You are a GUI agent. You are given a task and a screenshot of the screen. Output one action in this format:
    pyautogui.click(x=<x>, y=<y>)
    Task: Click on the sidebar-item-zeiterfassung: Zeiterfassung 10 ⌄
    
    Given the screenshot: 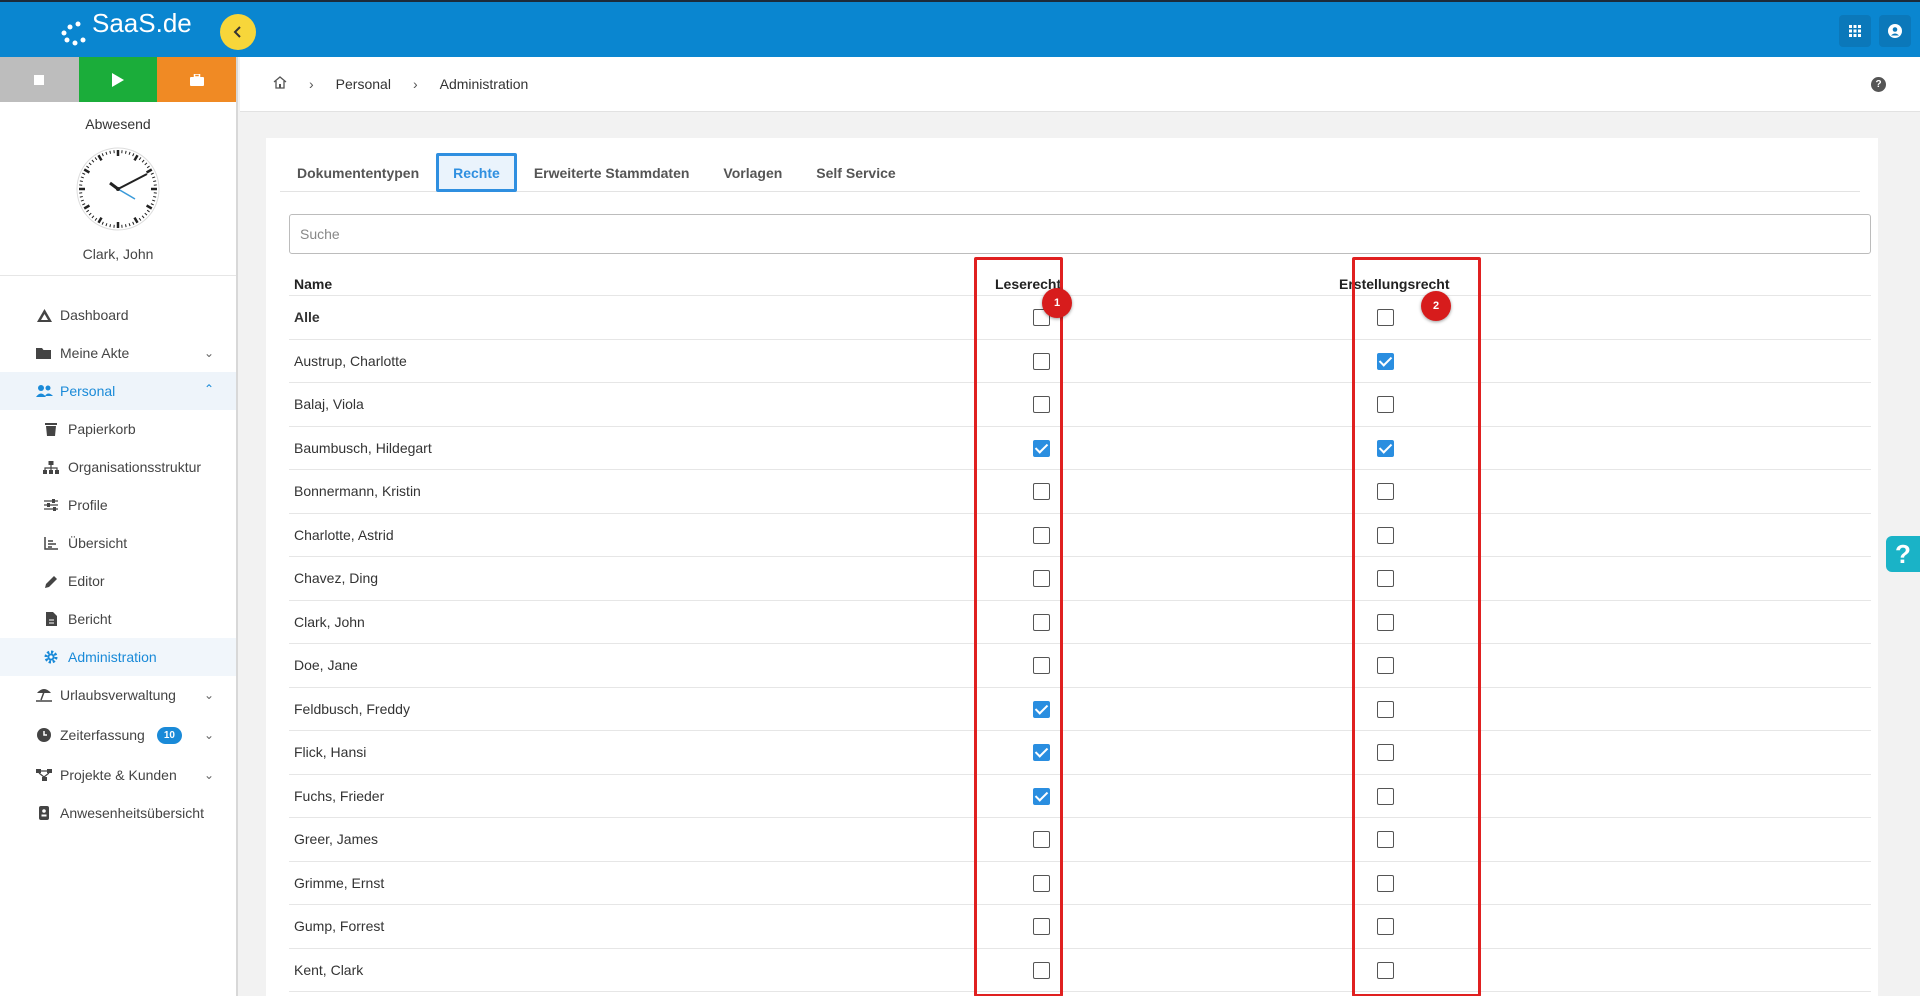 What is the action you would take?
    pyautogui.click(x=118, y=735)
    